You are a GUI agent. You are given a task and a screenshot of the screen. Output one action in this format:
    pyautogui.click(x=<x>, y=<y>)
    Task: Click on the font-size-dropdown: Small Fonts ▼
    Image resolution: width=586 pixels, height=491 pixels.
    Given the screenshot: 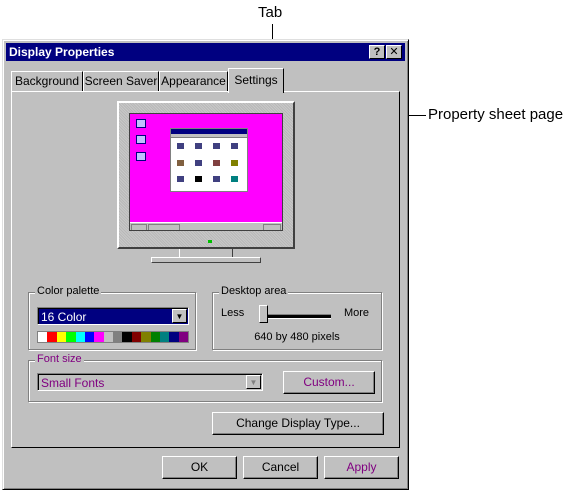 What is the action you would take?
    pyautogui.click(x=150, y=382)
    